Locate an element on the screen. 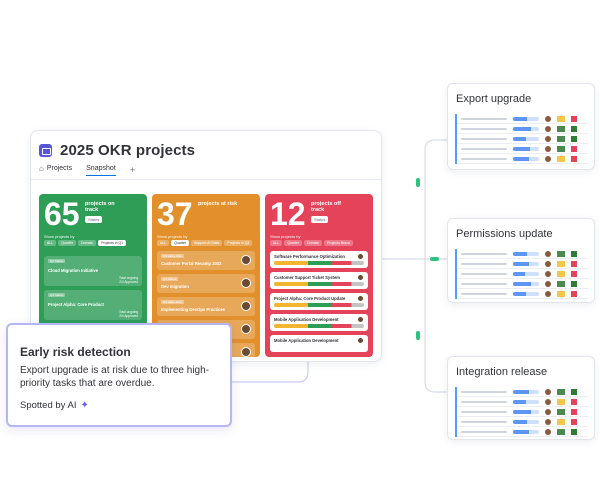  task-card-permissions-update: Permissions update is located at coordinates (521, 260).